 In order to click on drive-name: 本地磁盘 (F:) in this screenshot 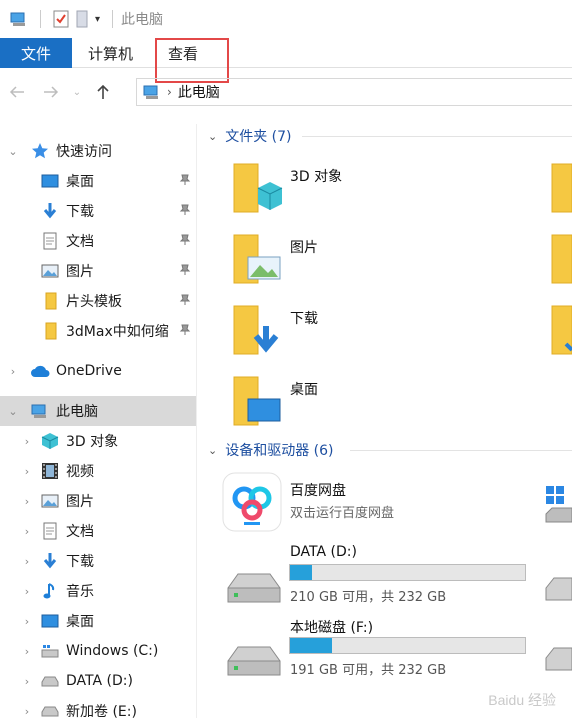, I will do `click(332, 628)`.